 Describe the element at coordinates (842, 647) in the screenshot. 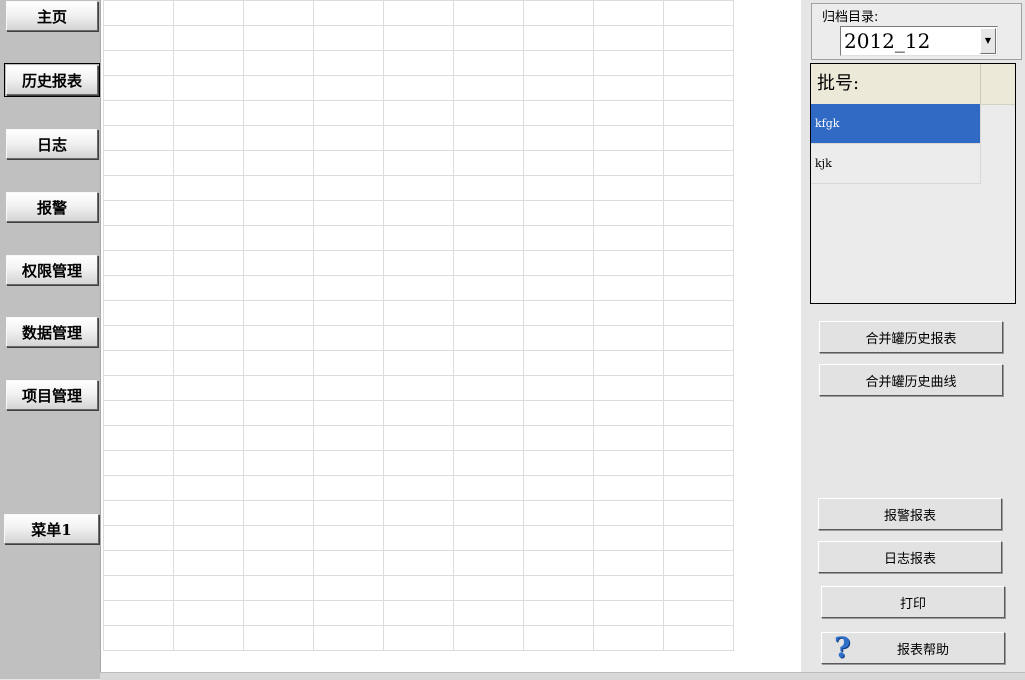

I see `question-mark-icon: ?` at that location.